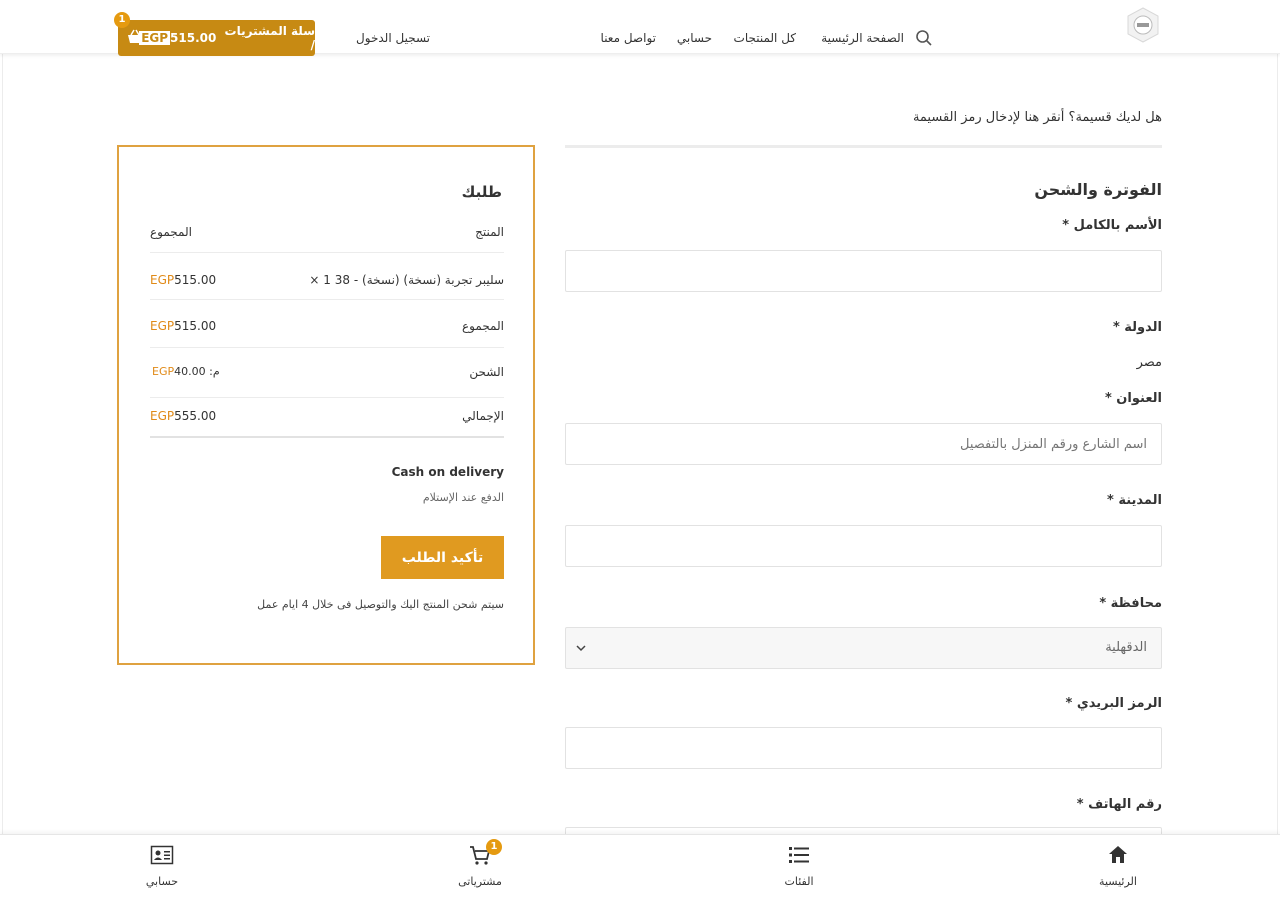  I want to click on cart-button: سلة المشتريات / EGP 515.00, so click(216, 38).